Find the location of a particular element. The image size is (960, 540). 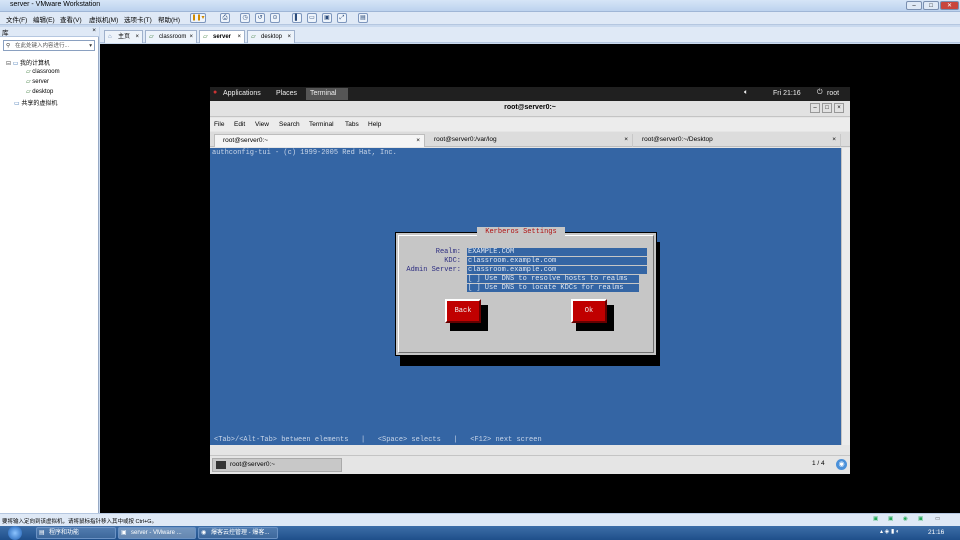

menu-edit: 编辑(E) is located at coordinates (44, 19).